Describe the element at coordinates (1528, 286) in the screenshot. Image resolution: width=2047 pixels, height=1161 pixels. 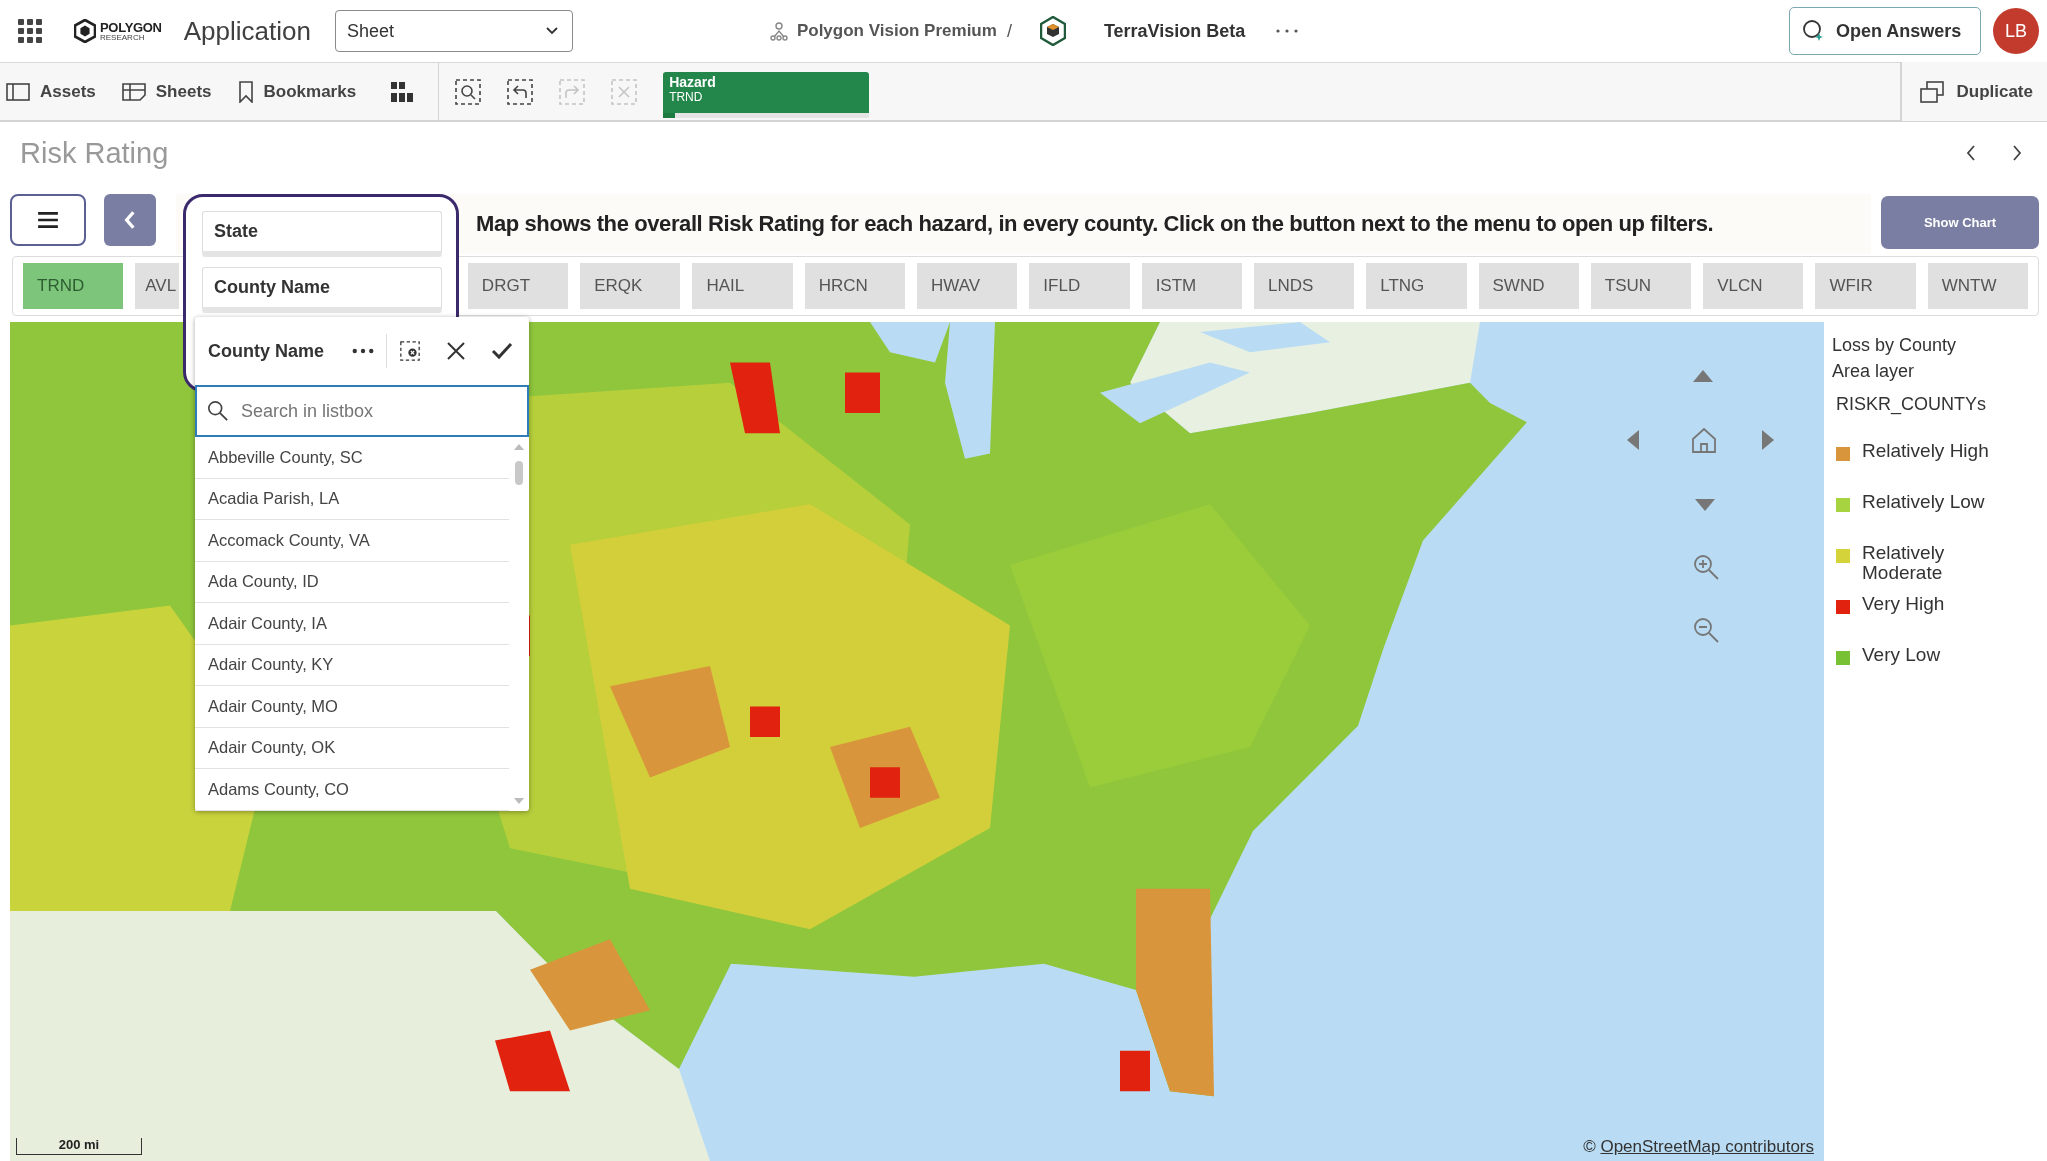
I see `hazard-tab: SWND` at that location.